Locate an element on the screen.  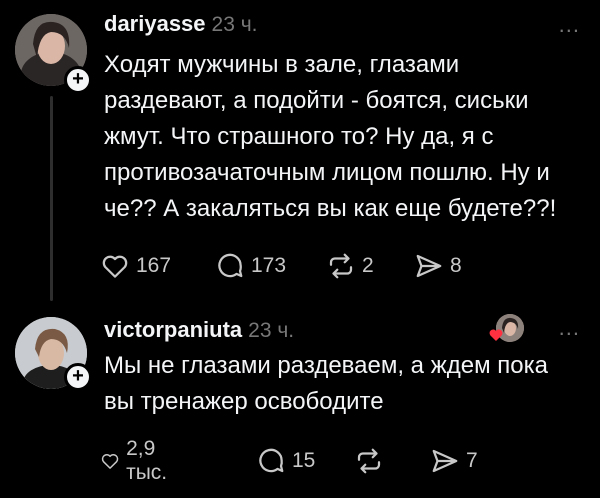
comment-count: 173 is located at coordinates (269, 265).